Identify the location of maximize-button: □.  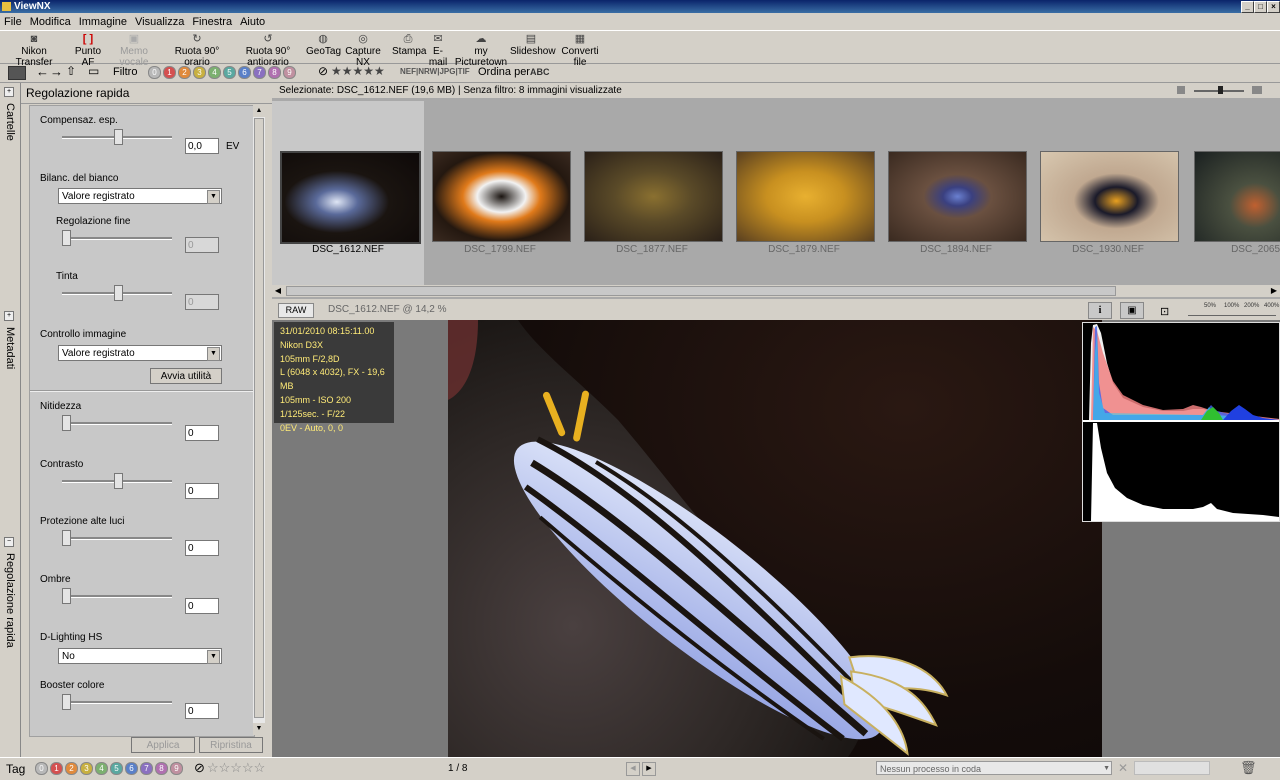
(1260, 7).